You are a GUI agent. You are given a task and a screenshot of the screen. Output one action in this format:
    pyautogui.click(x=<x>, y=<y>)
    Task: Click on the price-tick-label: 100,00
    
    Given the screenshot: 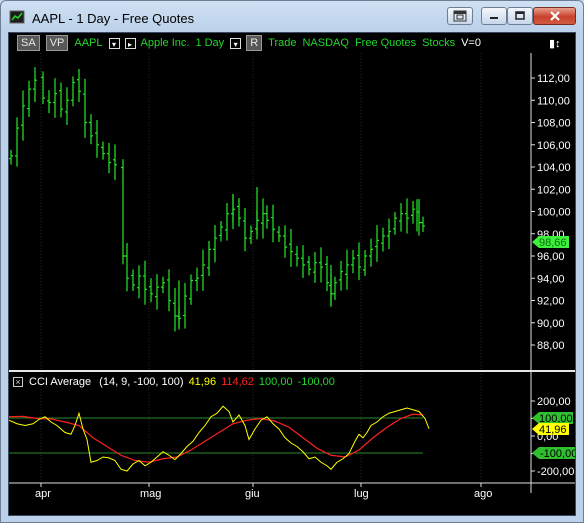 What is the action you would take?
    pyautogui.click(x=554, y=213)
    